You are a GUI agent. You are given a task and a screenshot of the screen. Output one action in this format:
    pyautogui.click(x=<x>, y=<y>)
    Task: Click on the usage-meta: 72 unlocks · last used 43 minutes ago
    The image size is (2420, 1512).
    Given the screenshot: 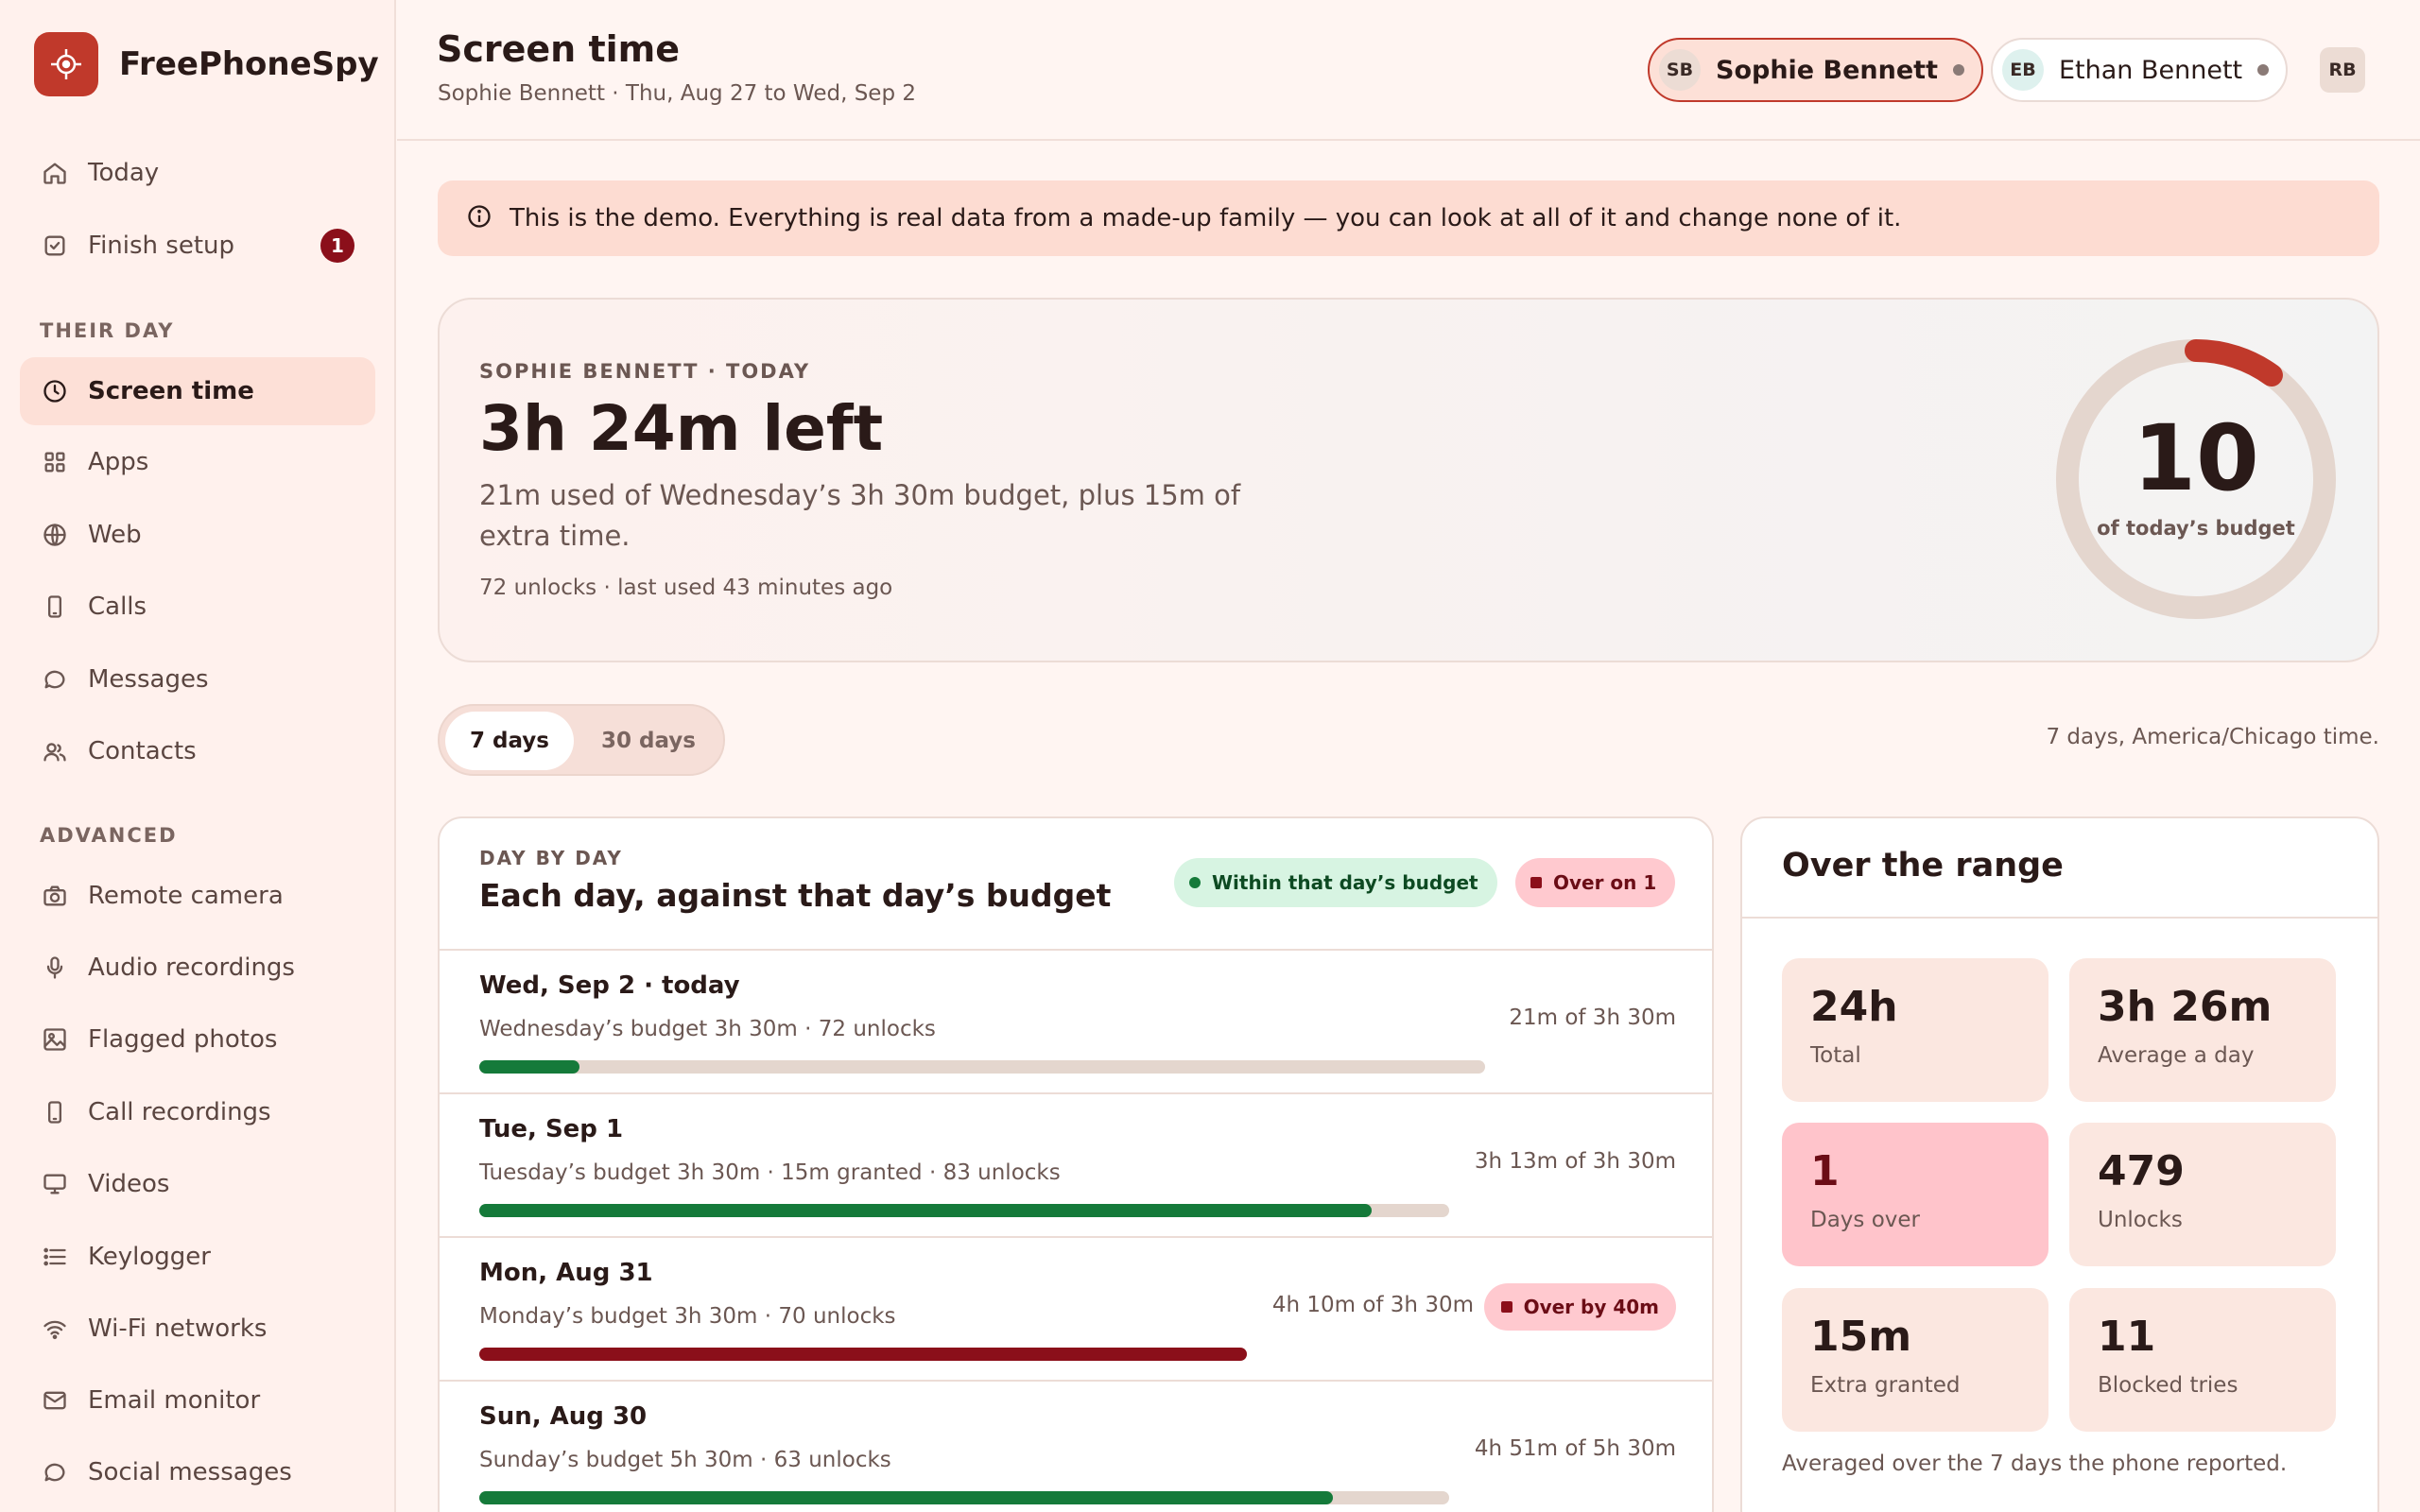 What is the action you would take?
    pyautogui.click(x=686, y=588)
    